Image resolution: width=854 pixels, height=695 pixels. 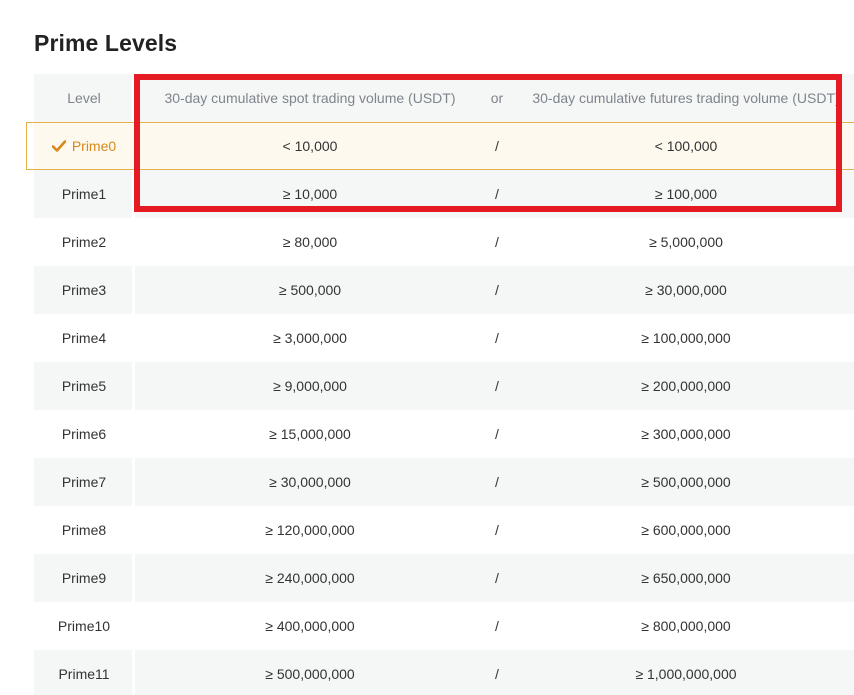 What do you see at coordinates (444, 530) in the screenshot?
I see `table-row: Prime8 ≥ 120,000,000 / ≥ 600,000,000` at bounding box center [444, 530].